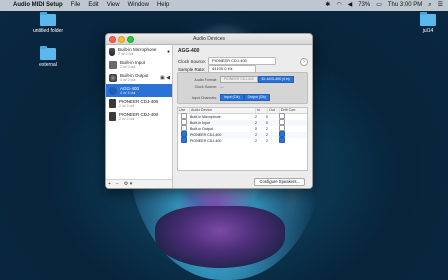 The image size is (448, 280). I want to click on speaker-icon, so click(113, 77).